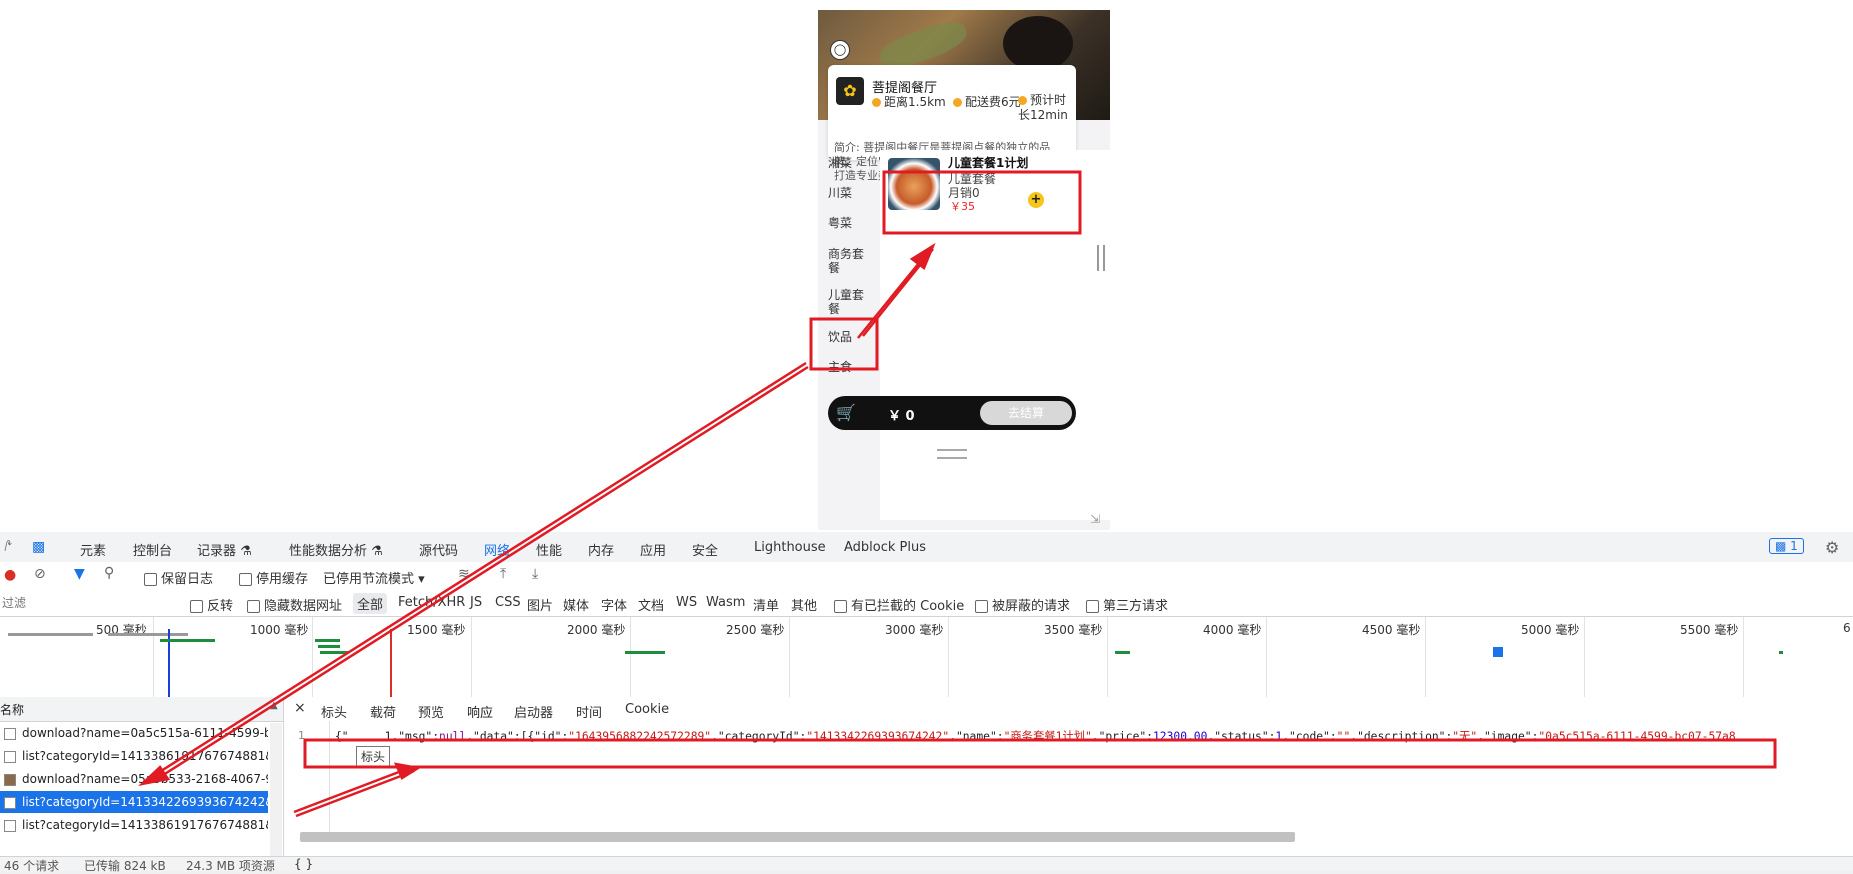 The width and height of the screenshot is (1853, 874). What do you see at coordinates (686, 602) in the screenshot?
I see `filter-ws: WS` at bounding box center [686, 602].